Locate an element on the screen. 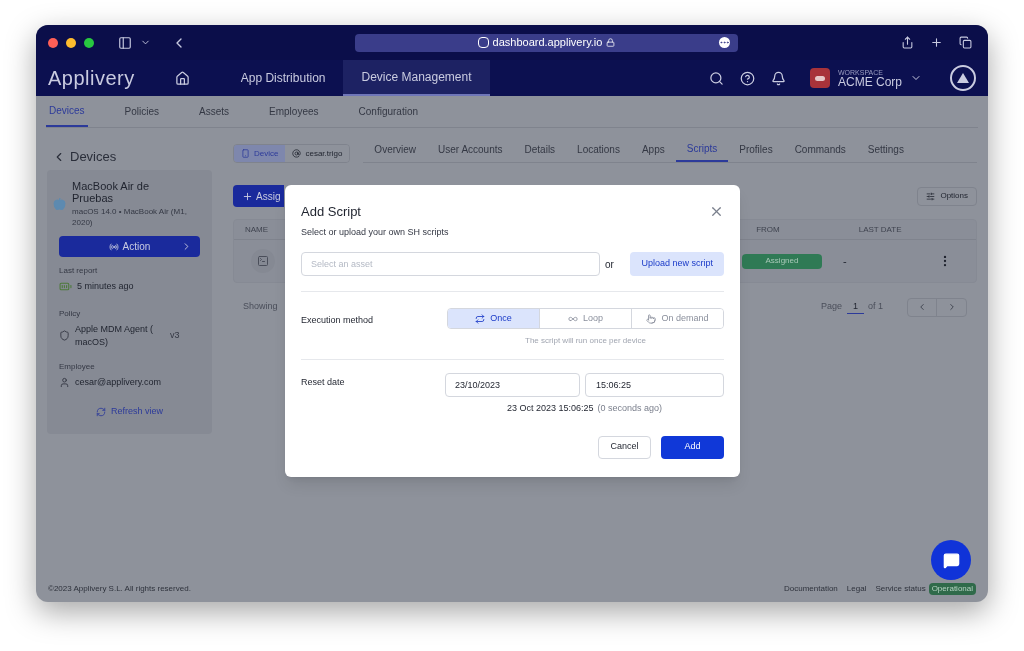 This screenshot has width=1024, height=651. lock-icon is located at coordinates (611, 42).